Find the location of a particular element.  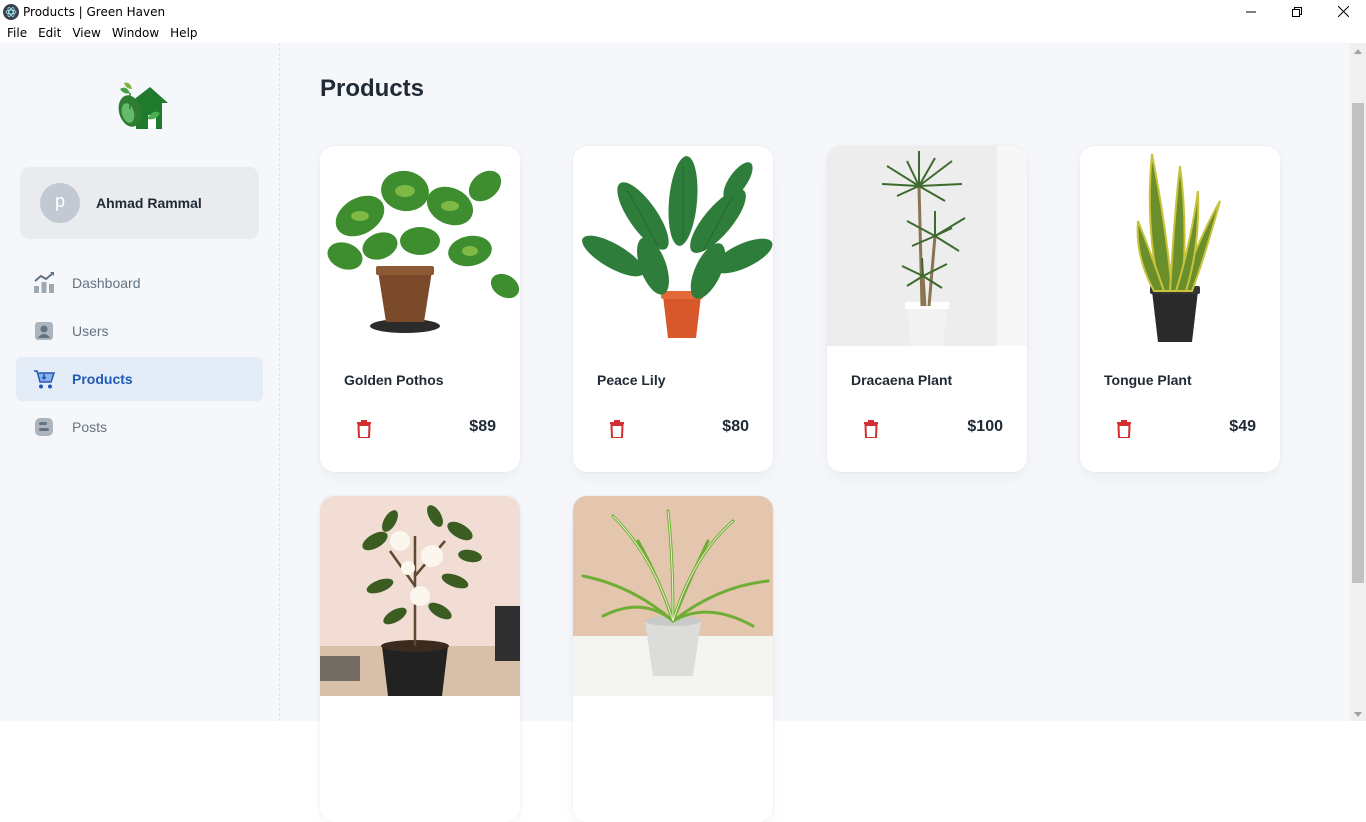

restore-button is located at coordinates (1297, 11).